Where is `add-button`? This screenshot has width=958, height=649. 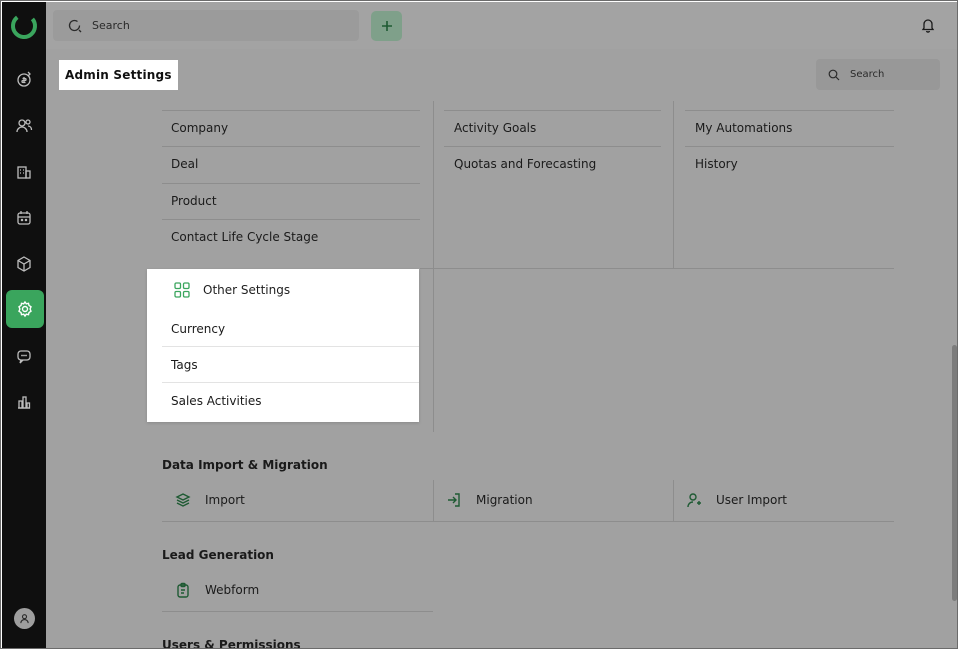 add-button is located at coordinates (386, 26).